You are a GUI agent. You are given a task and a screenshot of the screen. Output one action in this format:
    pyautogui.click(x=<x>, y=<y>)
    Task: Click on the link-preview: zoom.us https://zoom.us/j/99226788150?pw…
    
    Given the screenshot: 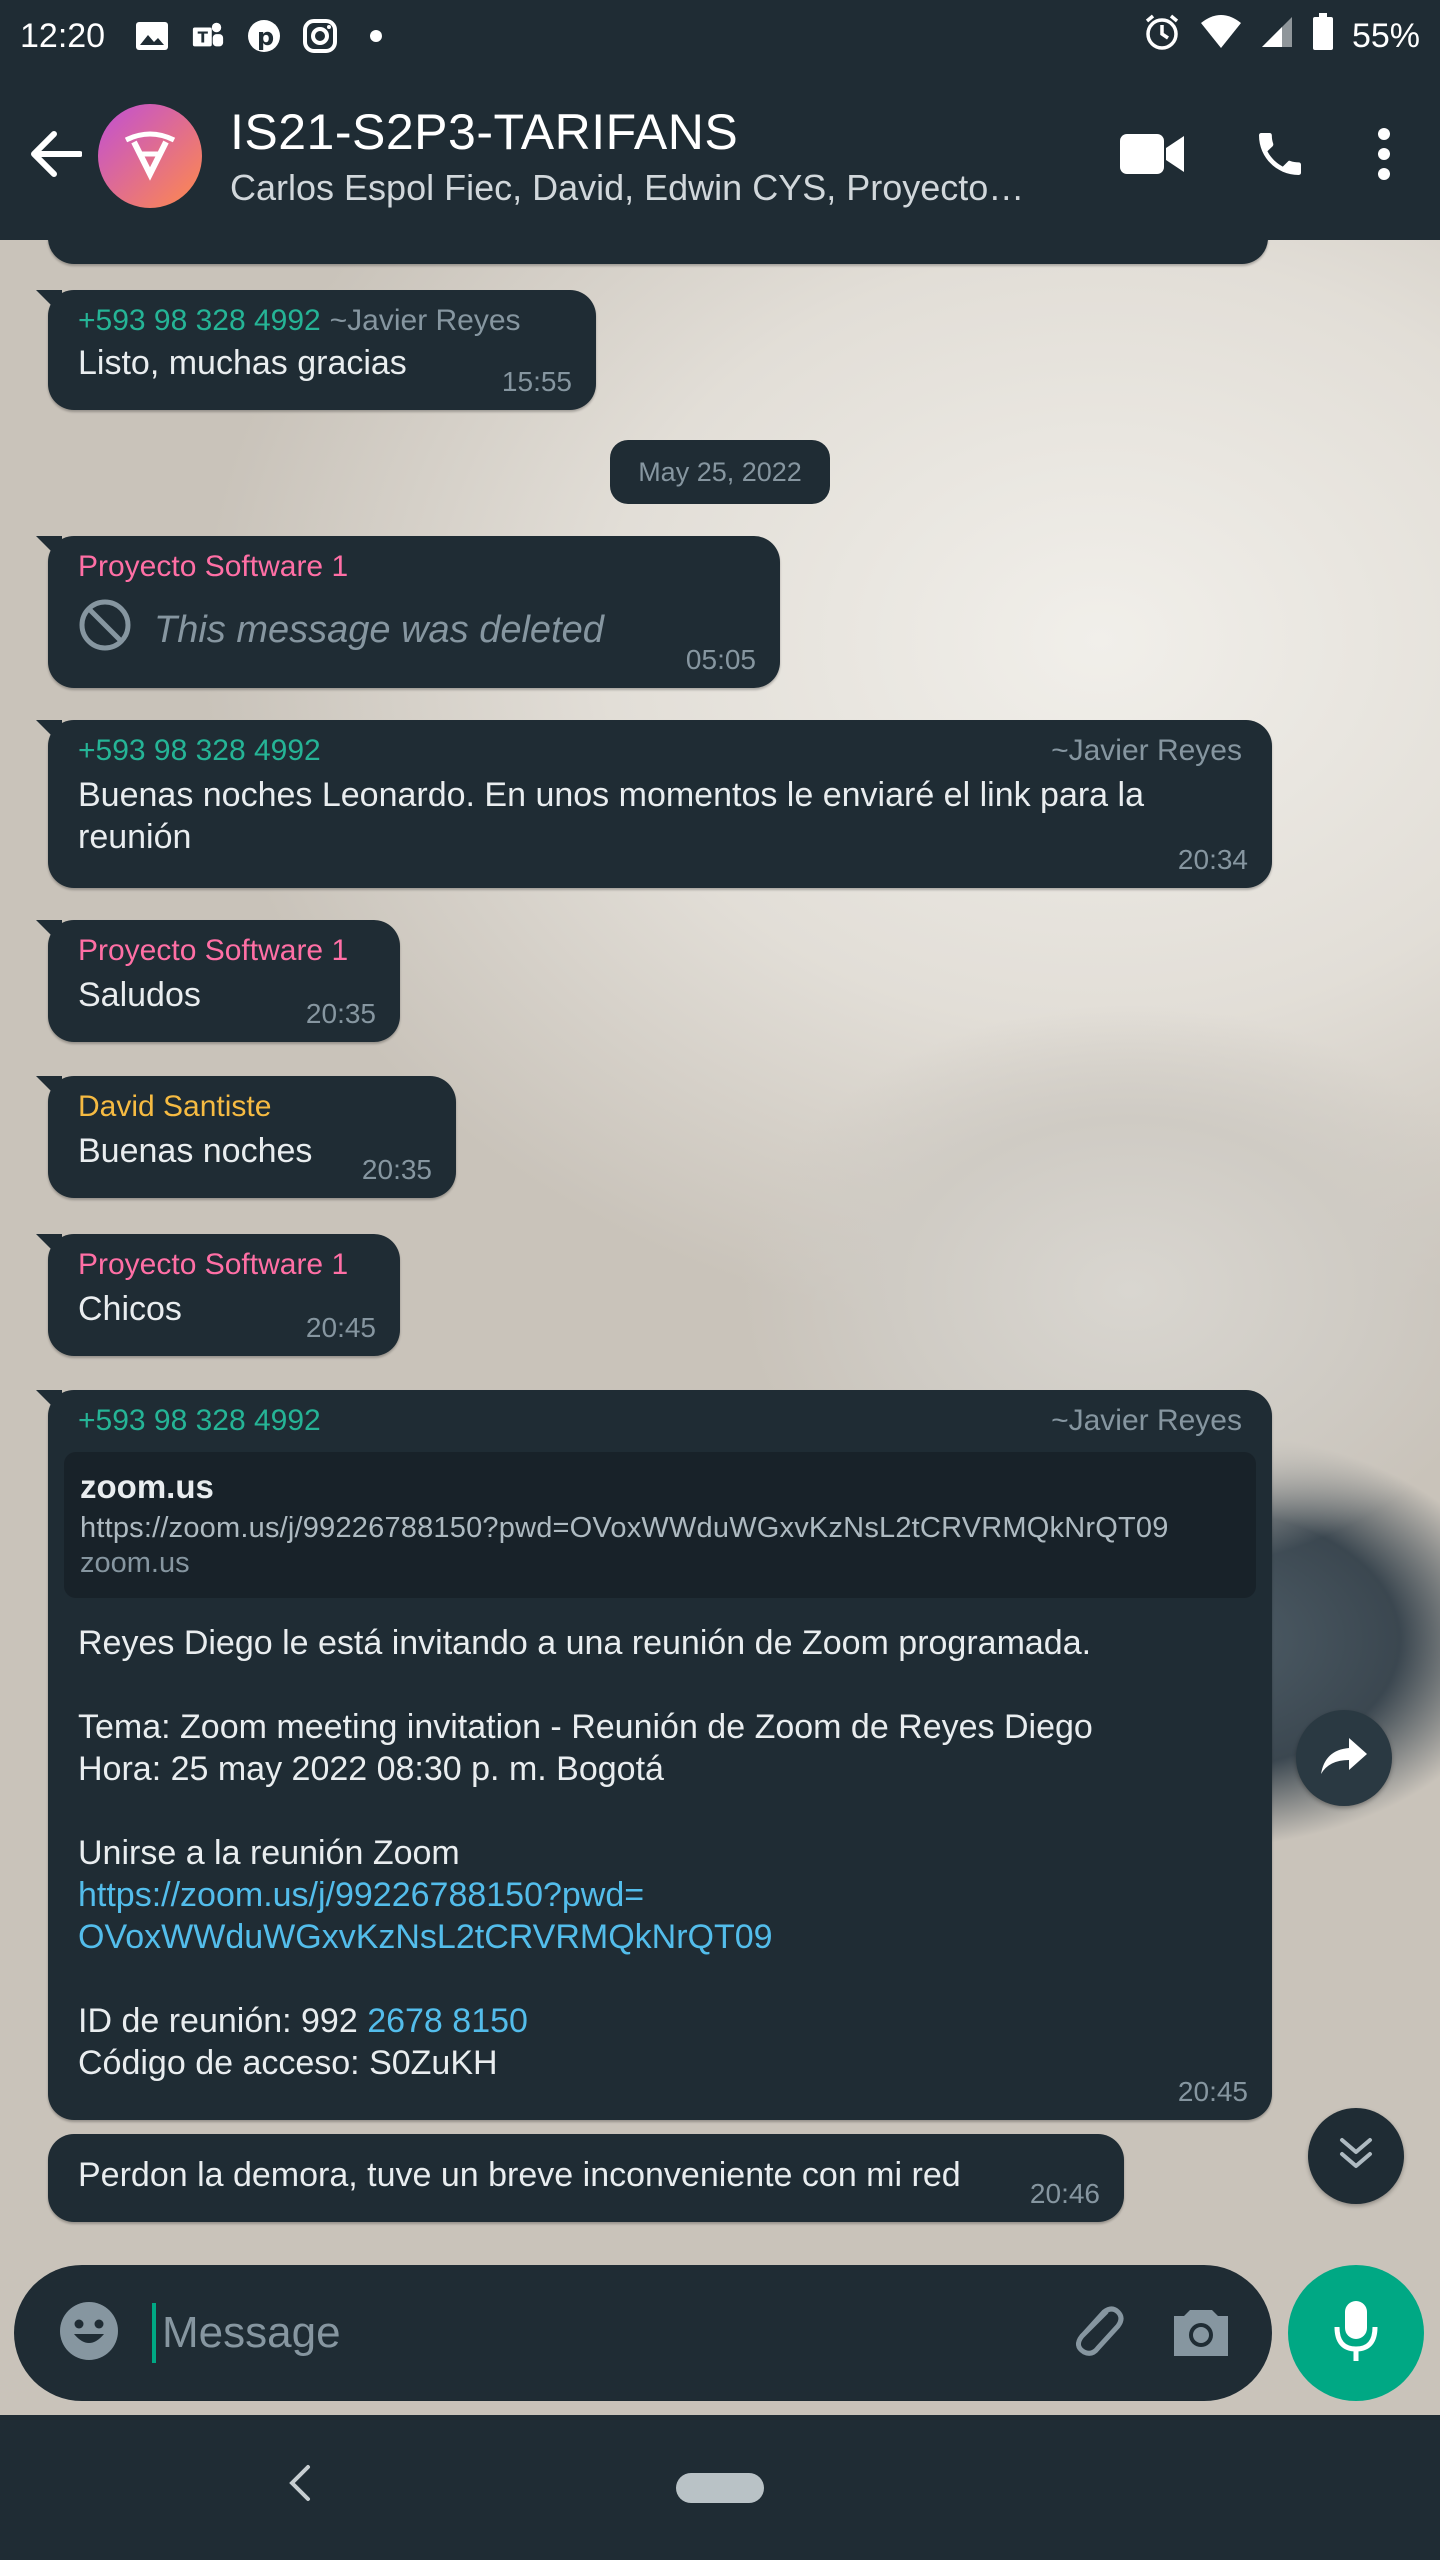 What is the action you would take?
    pyautogui.click(x=660, y=1525)
    